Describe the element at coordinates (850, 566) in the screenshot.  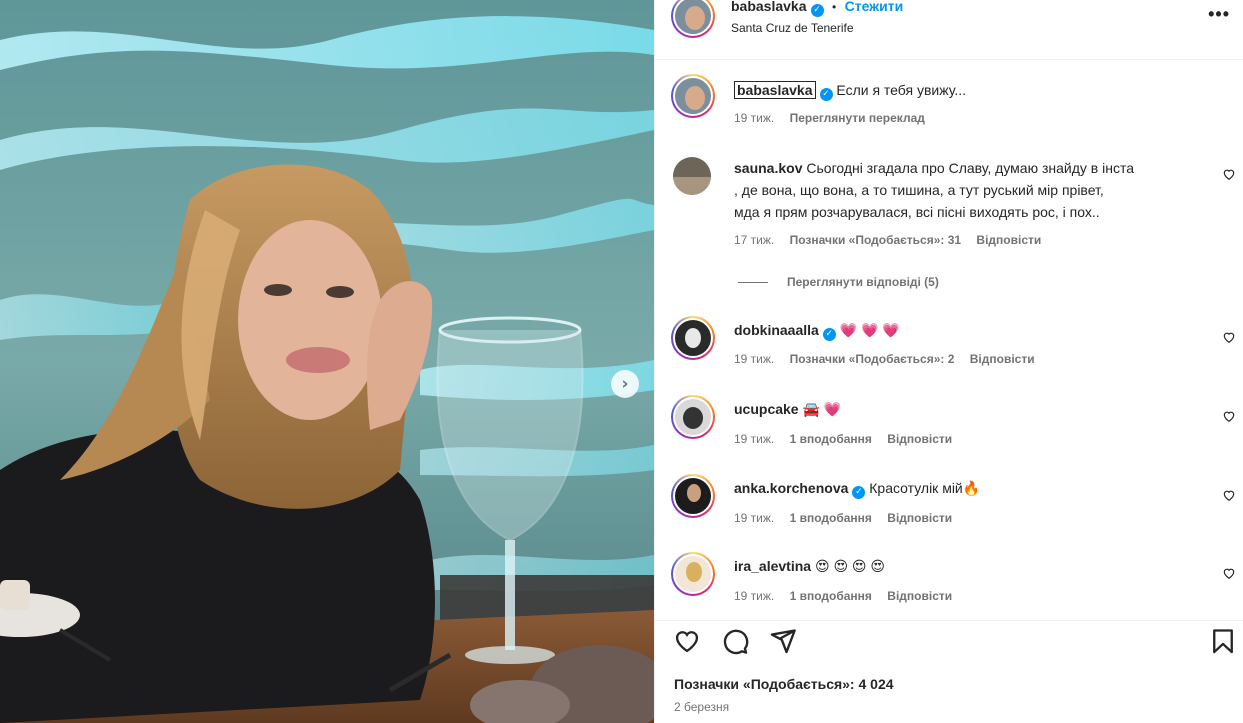
I see `comment-text: 😍 😍 😍 😍` at that location.